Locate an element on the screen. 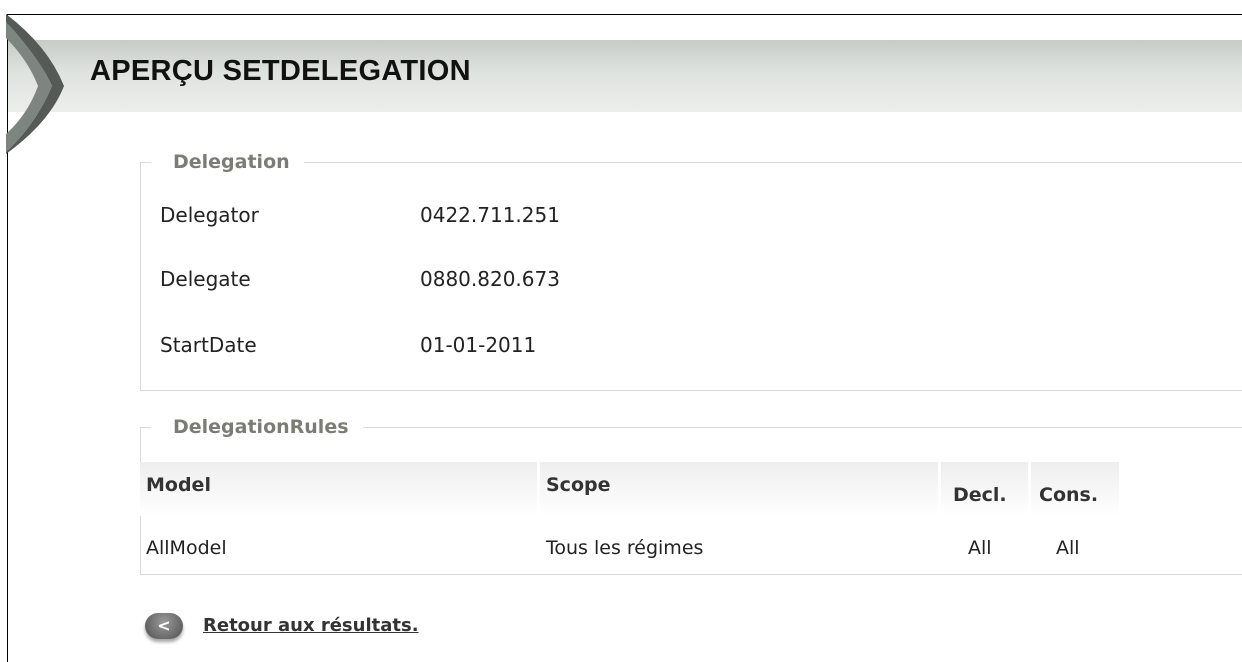 The width and height of the screenshot is (1242, 662). chevron-right-icon is located at coordinates (35, 84).